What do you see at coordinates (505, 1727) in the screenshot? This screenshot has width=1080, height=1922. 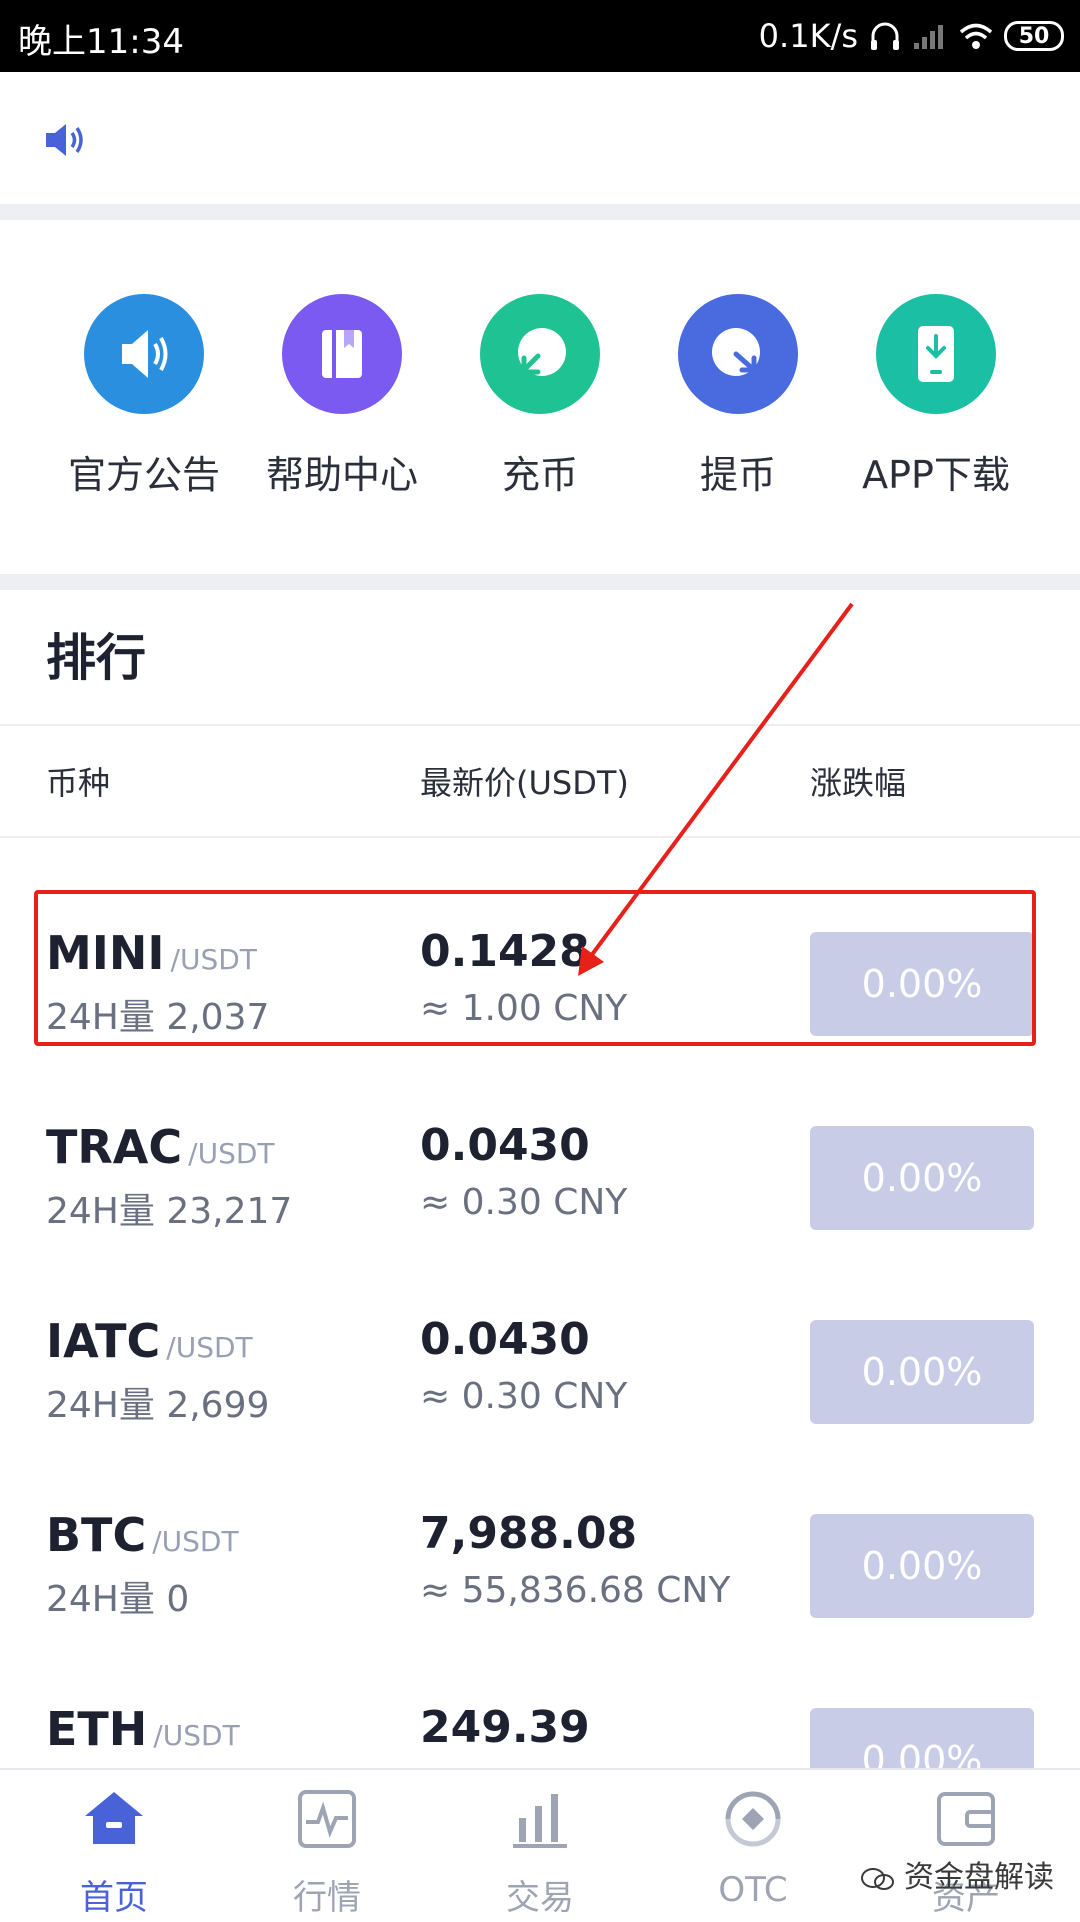 I see `latest-price: 249.39` at bounding box center [505, 1727].